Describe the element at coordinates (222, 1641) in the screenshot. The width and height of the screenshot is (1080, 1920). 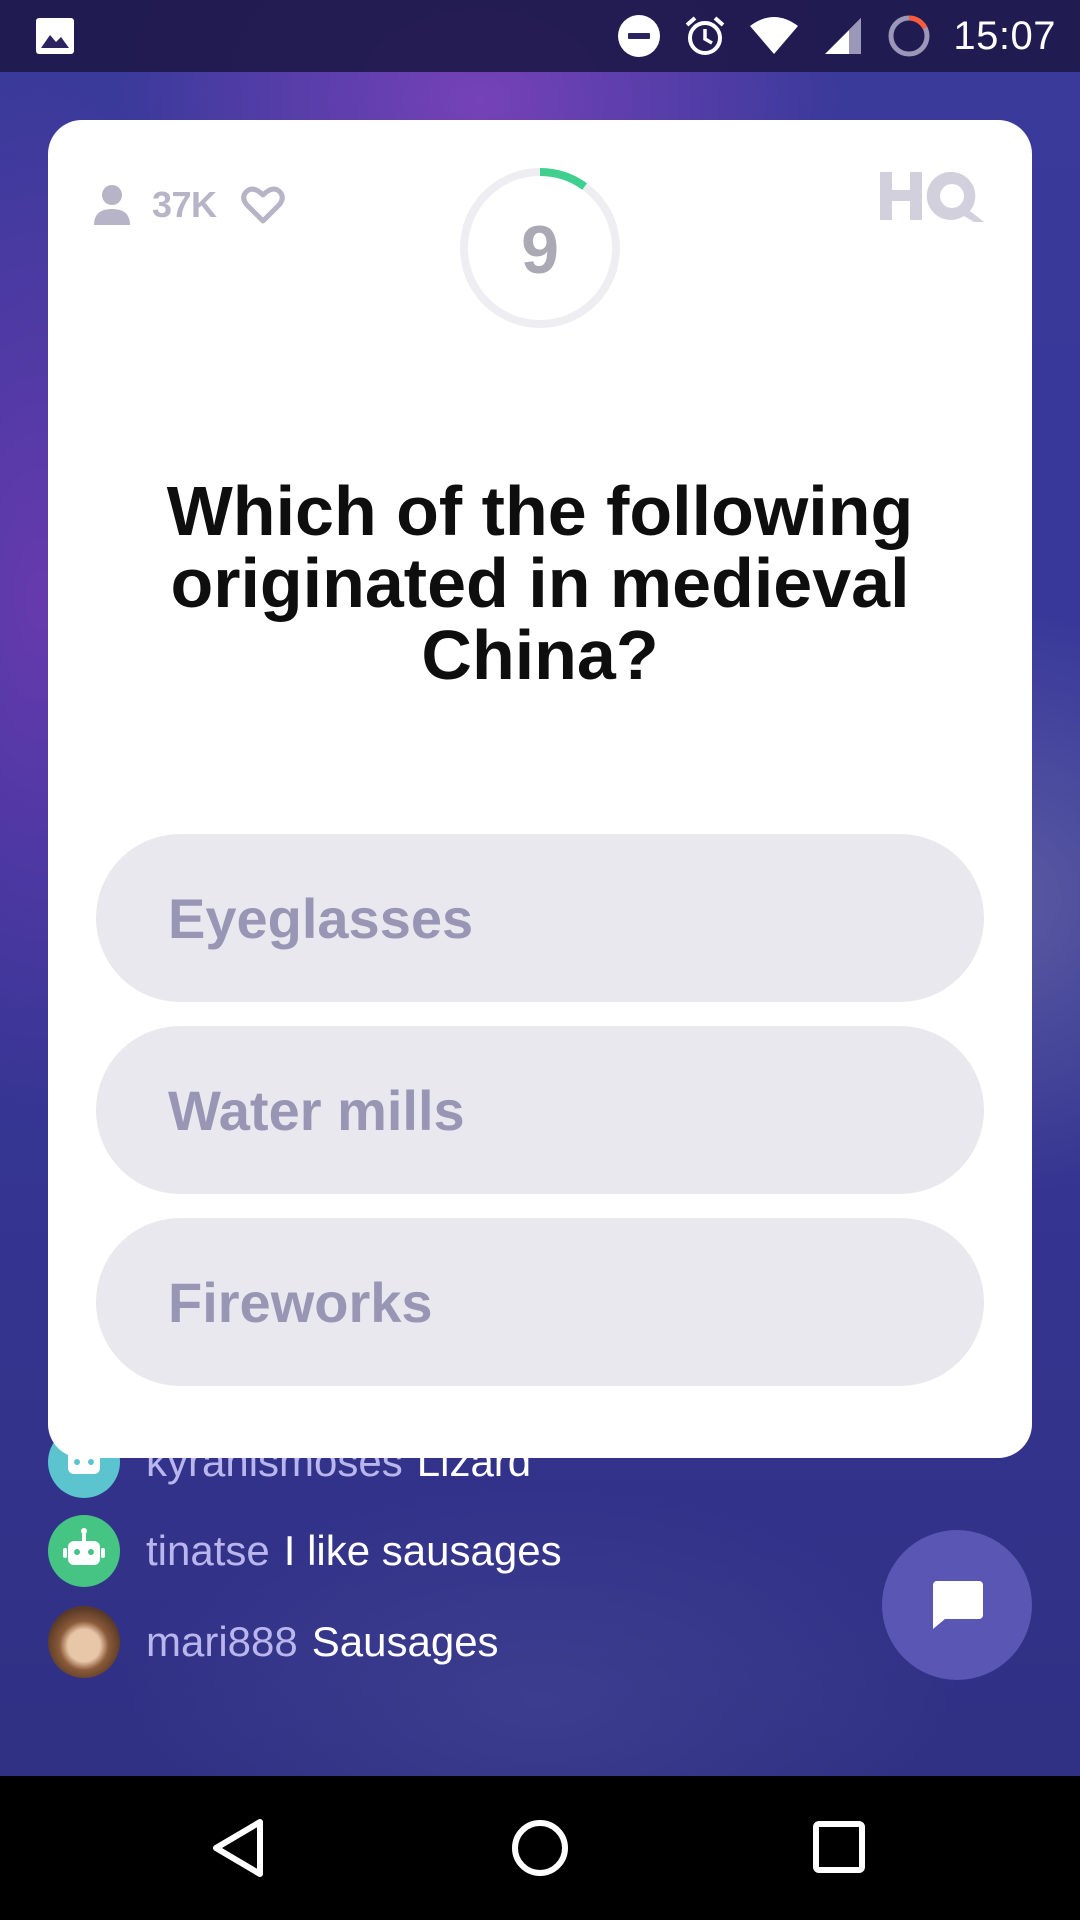
I see `chat-username: mari888` at that location.